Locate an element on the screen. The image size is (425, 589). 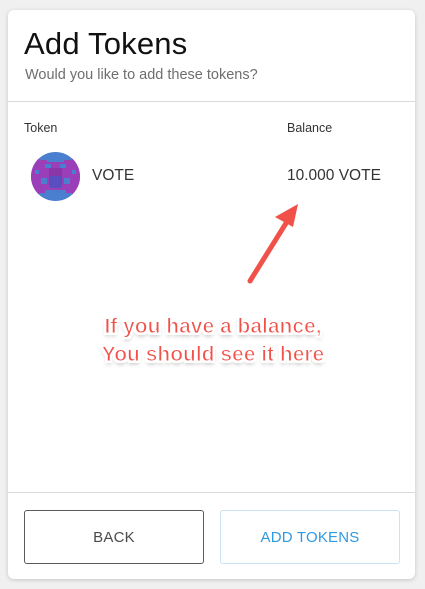
identicon-icon is located at coordinates (55, 176).